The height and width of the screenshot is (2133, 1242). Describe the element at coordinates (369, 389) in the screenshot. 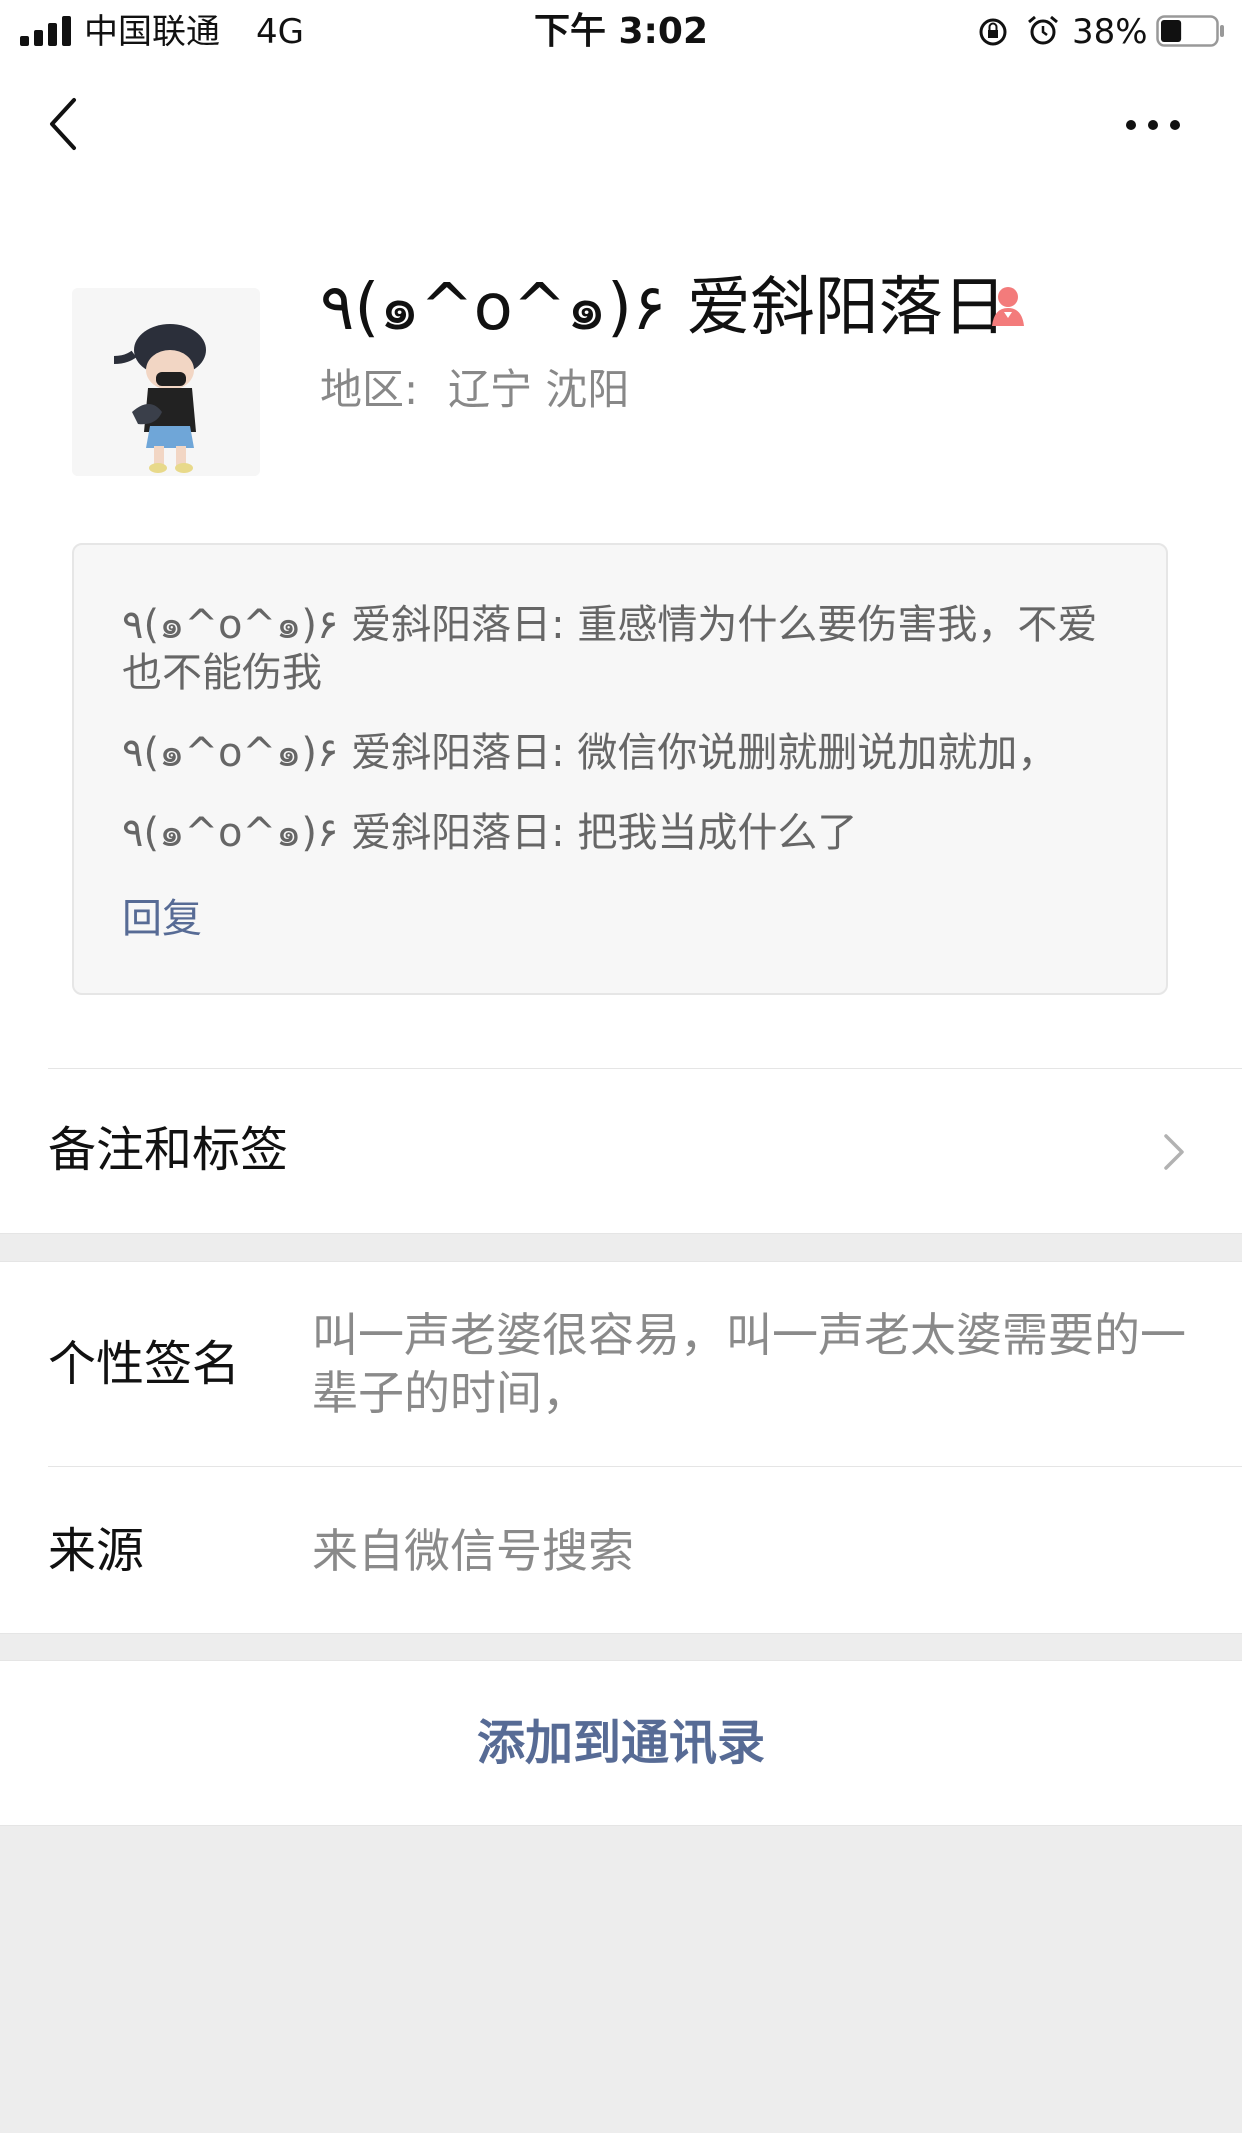

I see `region-label: 地区:` at that location.